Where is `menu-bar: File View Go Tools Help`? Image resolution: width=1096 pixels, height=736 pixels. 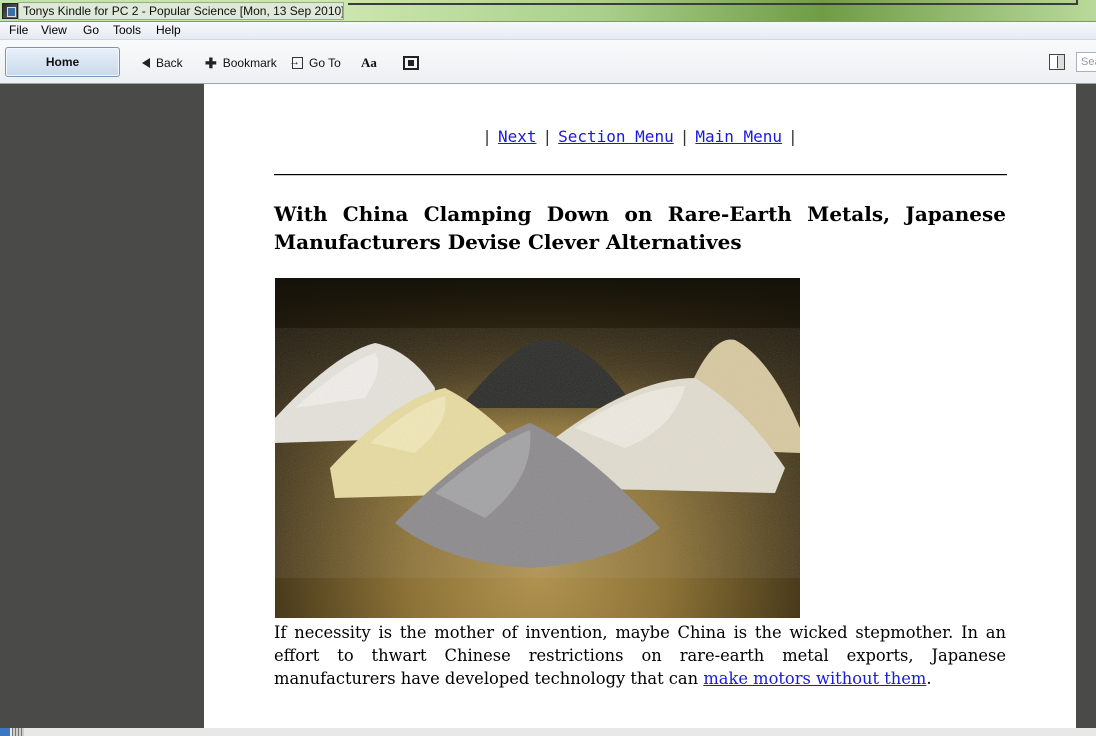 menu-bar: File View Go Tools Help is located at coordinates (548, 31).